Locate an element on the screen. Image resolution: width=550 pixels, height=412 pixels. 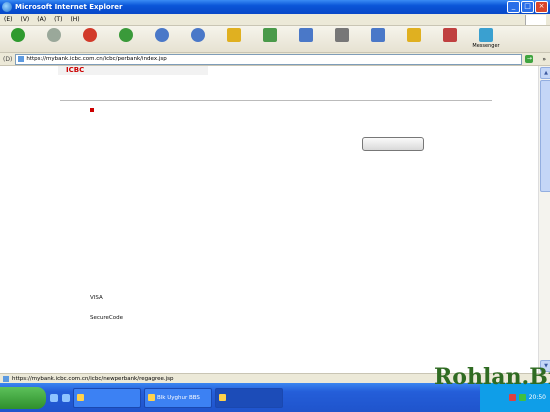
taskbar-item is located at coordinates (107, 397).